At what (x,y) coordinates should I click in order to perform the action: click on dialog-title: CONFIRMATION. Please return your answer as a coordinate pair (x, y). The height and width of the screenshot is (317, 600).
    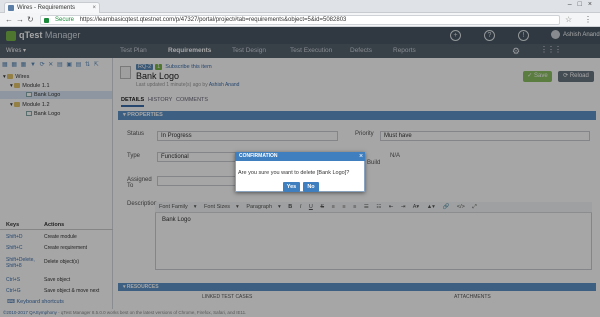
    Looking at the image, I should click on (300, 156).